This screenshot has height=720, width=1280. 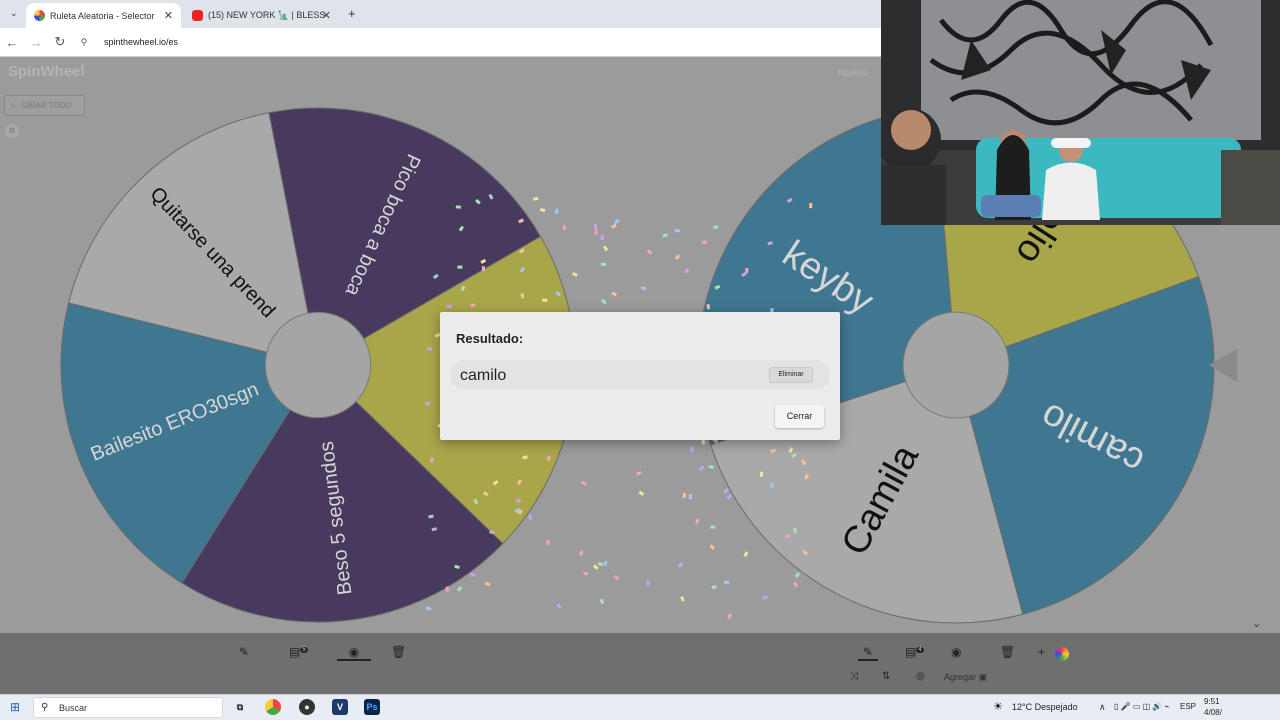 I want to click on delete-button: Eliminar, so click(x=791, y=375).